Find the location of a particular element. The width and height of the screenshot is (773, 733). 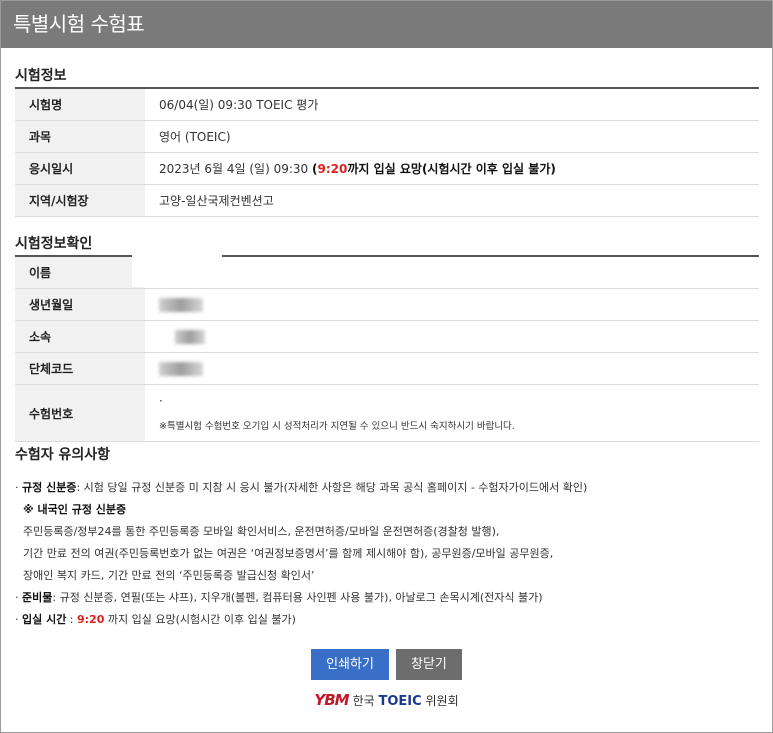

table-row: 지역/시험장 고양-일산국제컨벤션고 is located at coordinates (387, 200).